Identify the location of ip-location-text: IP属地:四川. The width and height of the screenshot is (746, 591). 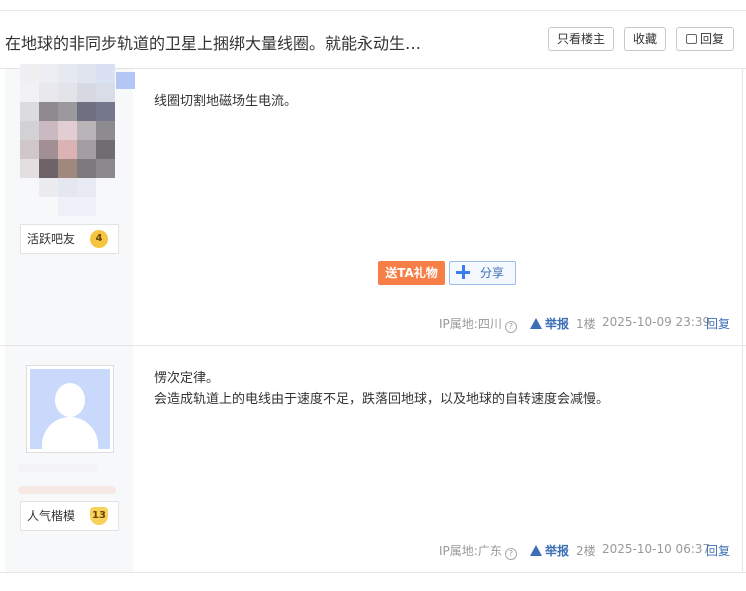
(470, 324).